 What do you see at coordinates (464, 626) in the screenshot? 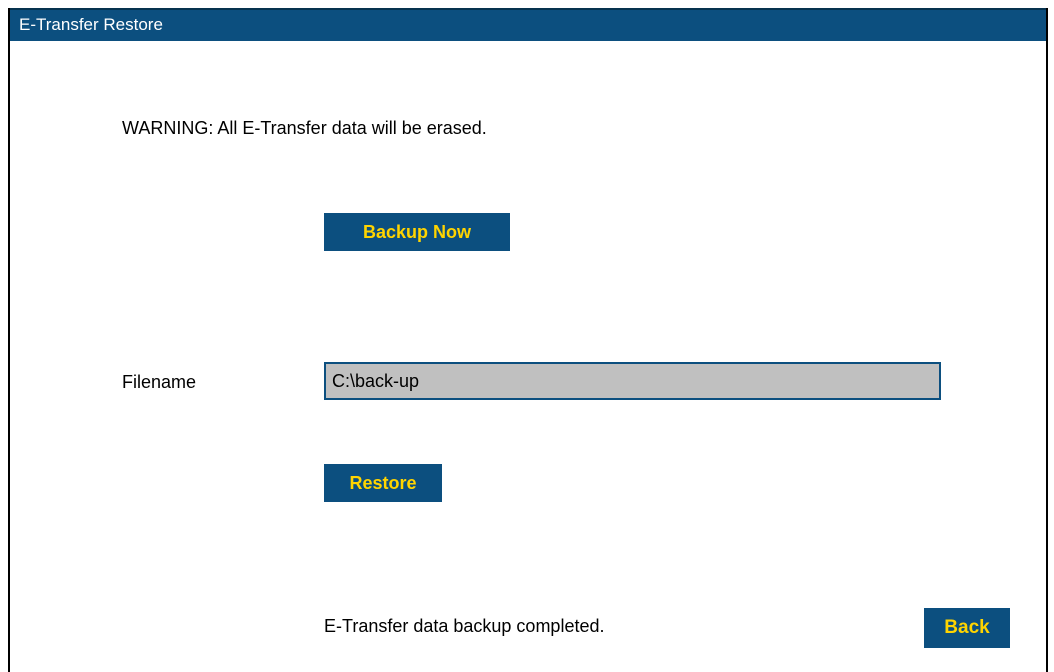
I see `status-message: E-Transfer data backup completed.` at bounding box center [464, 626].